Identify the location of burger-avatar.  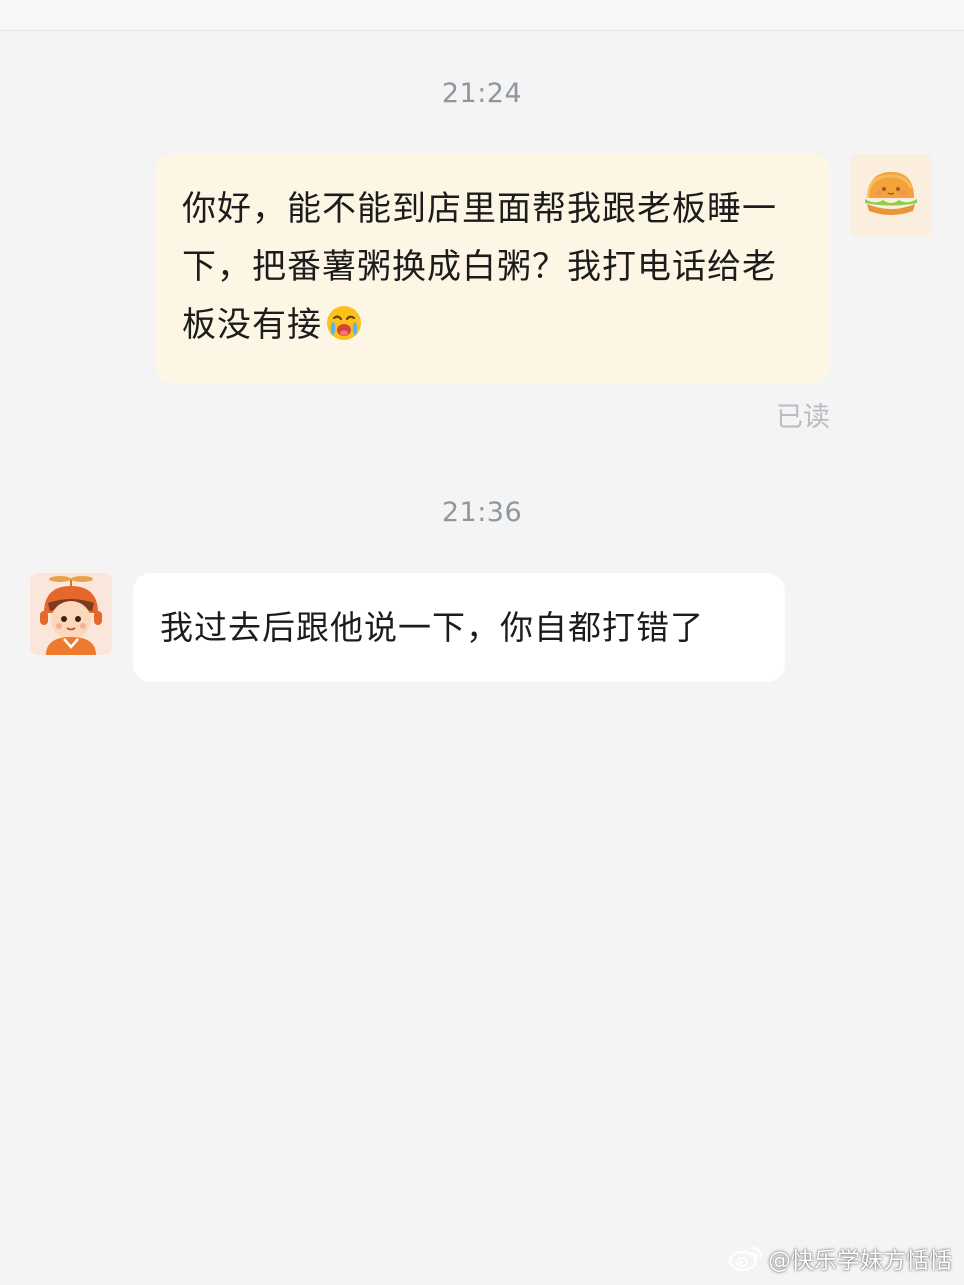
(891, 195).